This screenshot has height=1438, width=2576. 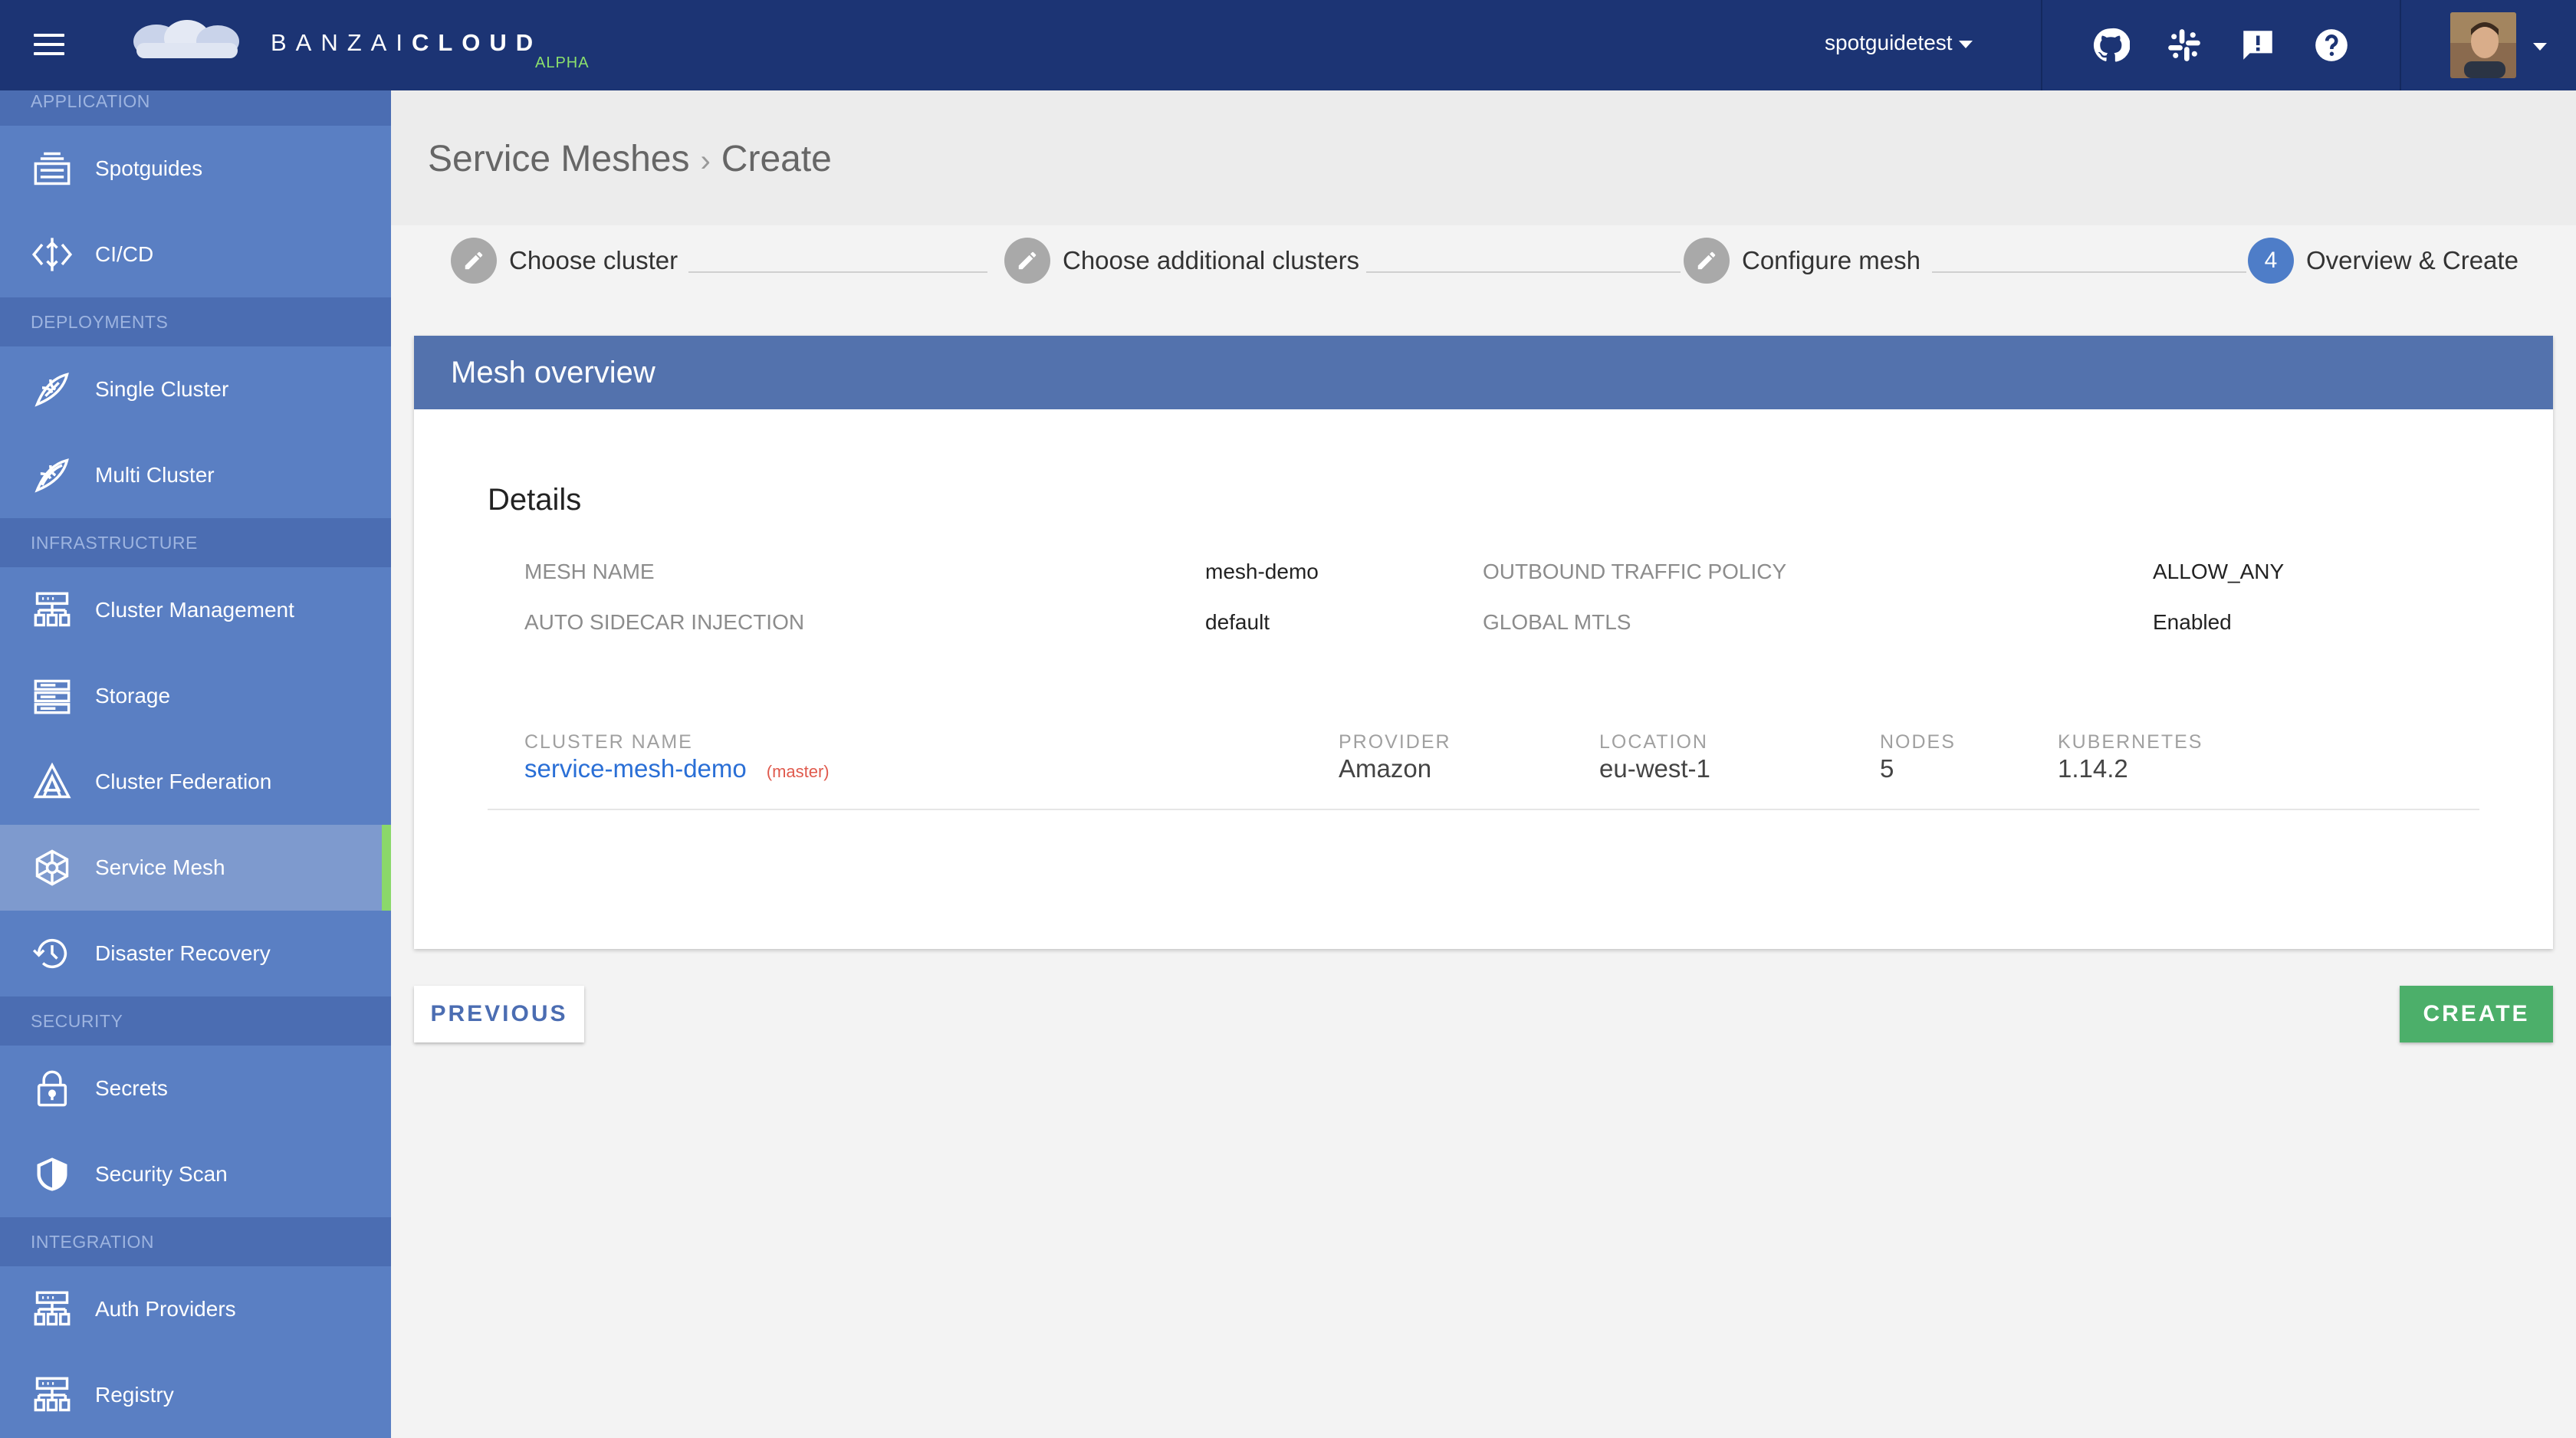 I want to click on sidebar-item-label: Multi Cluster, so click(x=155, y=475).